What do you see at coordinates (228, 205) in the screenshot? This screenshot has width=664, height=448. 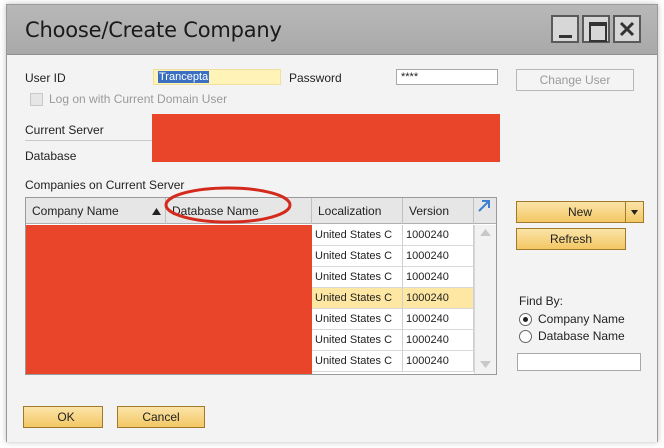 I see `annotation-circle` at bounding box center [228, 205].